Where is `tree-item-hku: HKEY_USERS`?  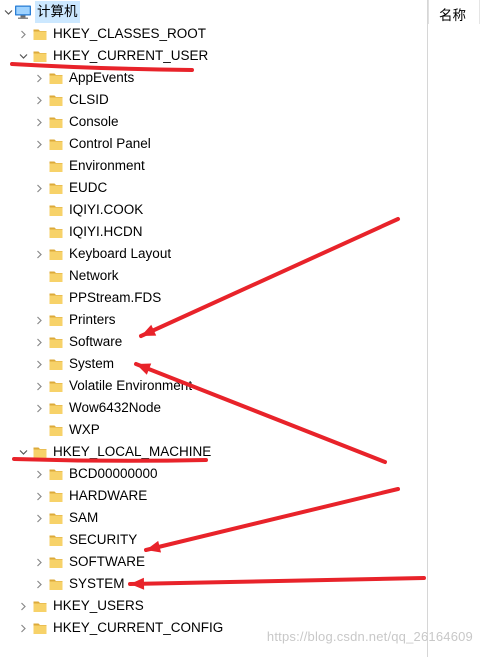
tree-item-hku: HKEY_USERS is located at coordinates (213, 606).